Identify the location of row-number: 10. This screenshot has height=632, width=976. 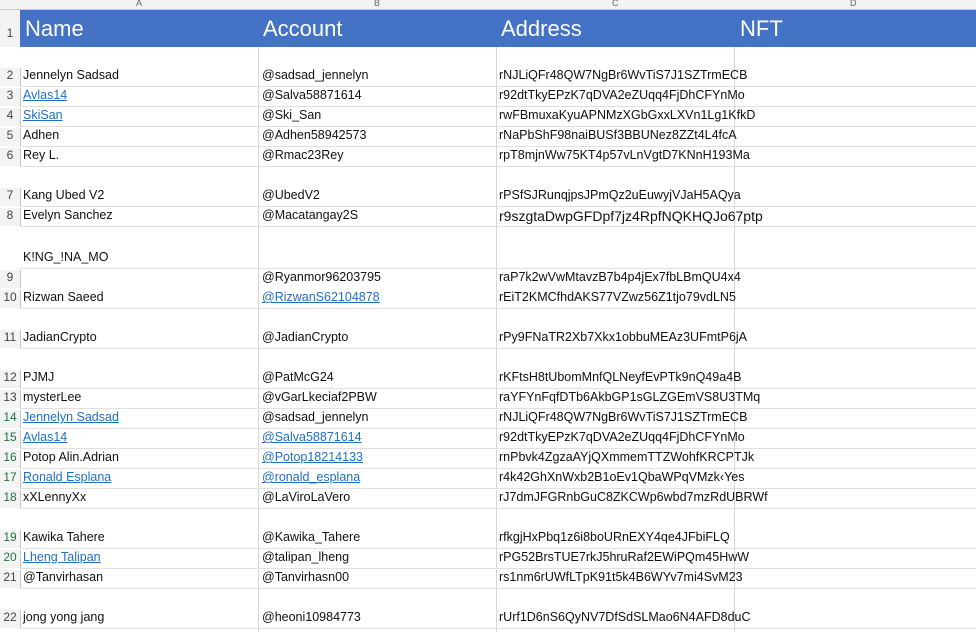
(10, 299).